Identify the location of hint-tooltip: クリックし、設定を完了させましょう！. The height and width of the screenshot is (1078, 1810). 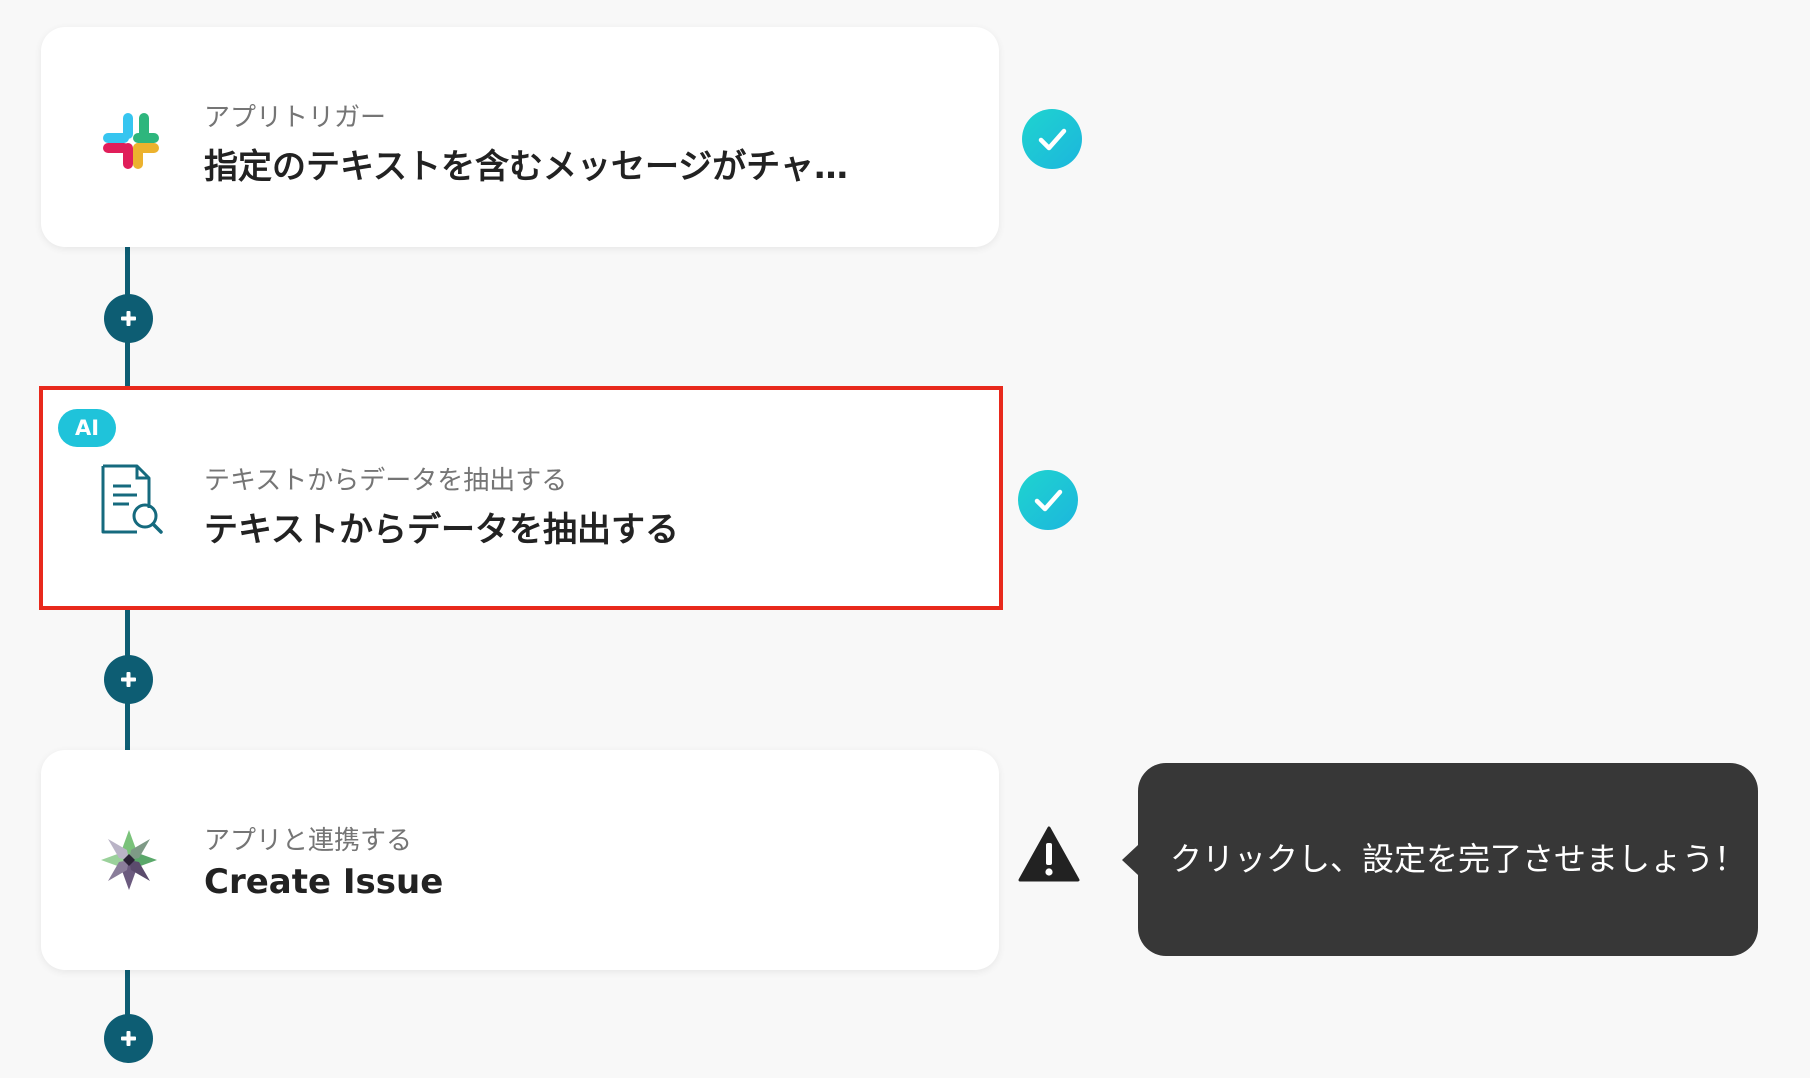
(1440, 859).